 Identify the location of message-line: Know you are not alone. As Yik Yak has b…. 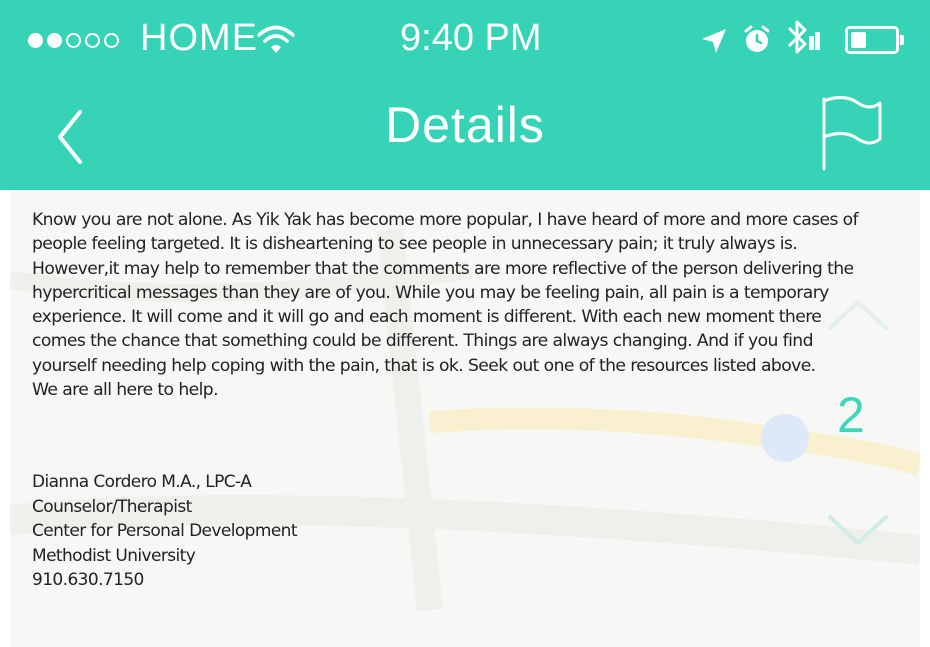
(445, 220).